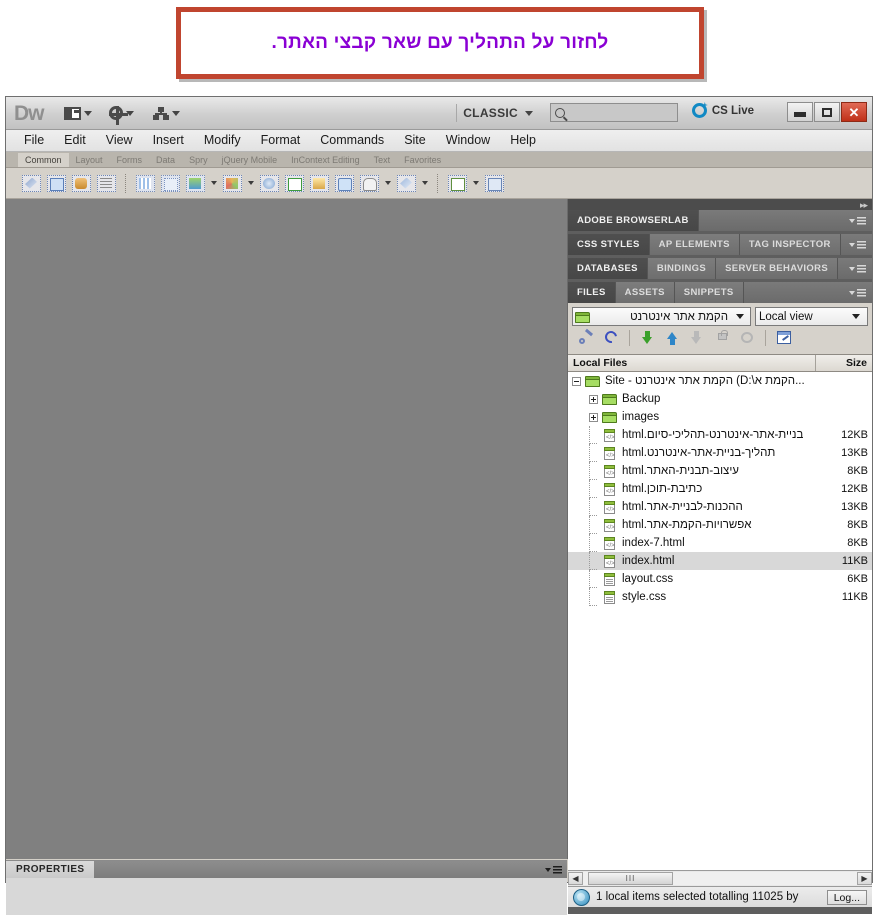 The width and height of the screenshot is (878, 915). I want to click on properties-panel-menu-button, so click(553, 869).